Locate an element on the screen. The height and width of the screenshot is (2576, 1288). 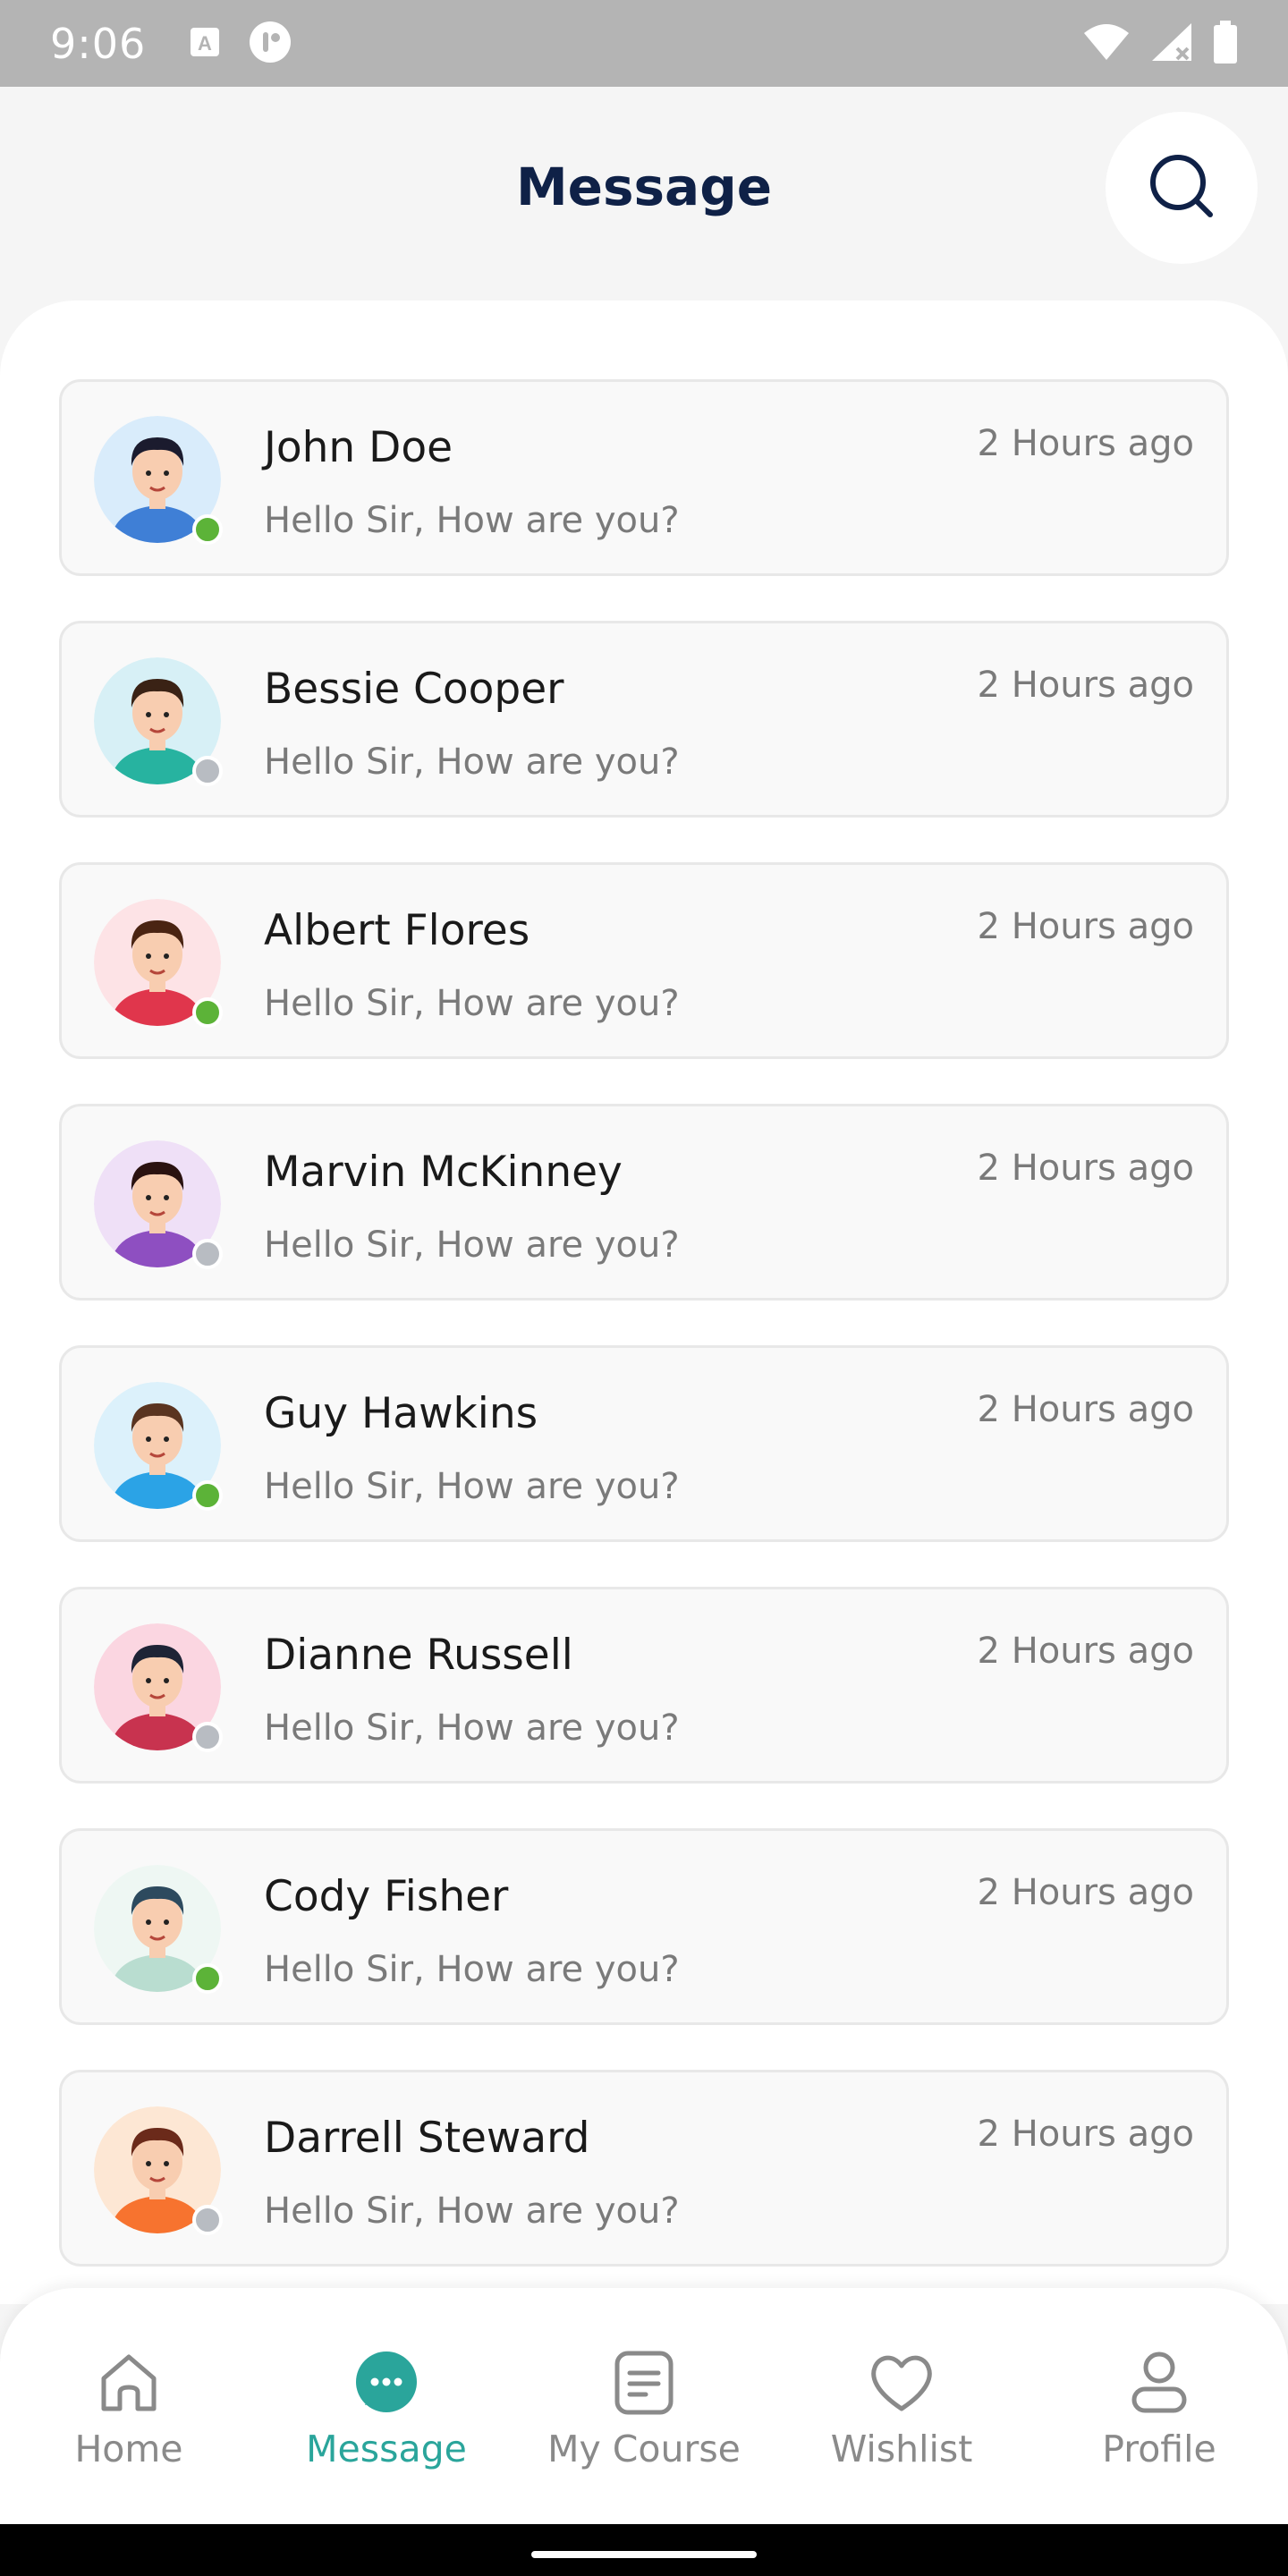
nav-item-message: Message is located at coordinates (386, 2406).